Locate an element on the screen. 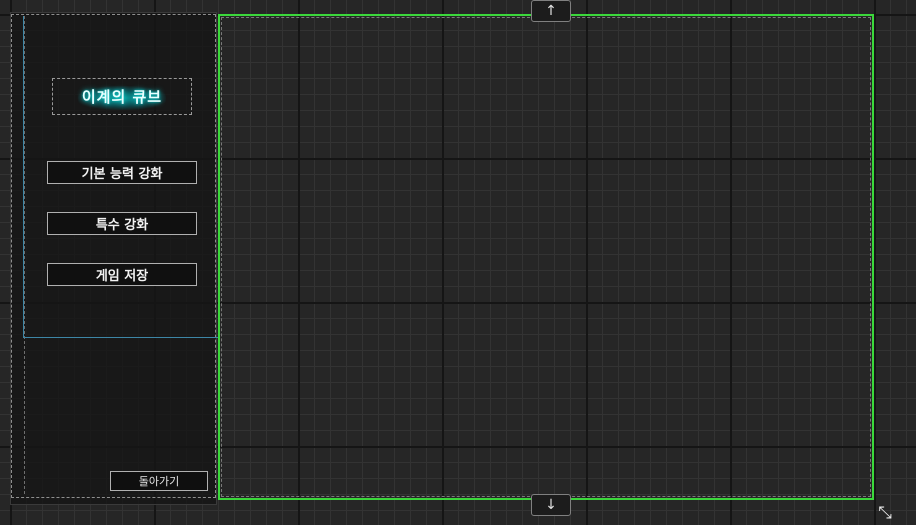 The width and height of the screenshot is (916, 525). diagonal-resize-icon: ⤡ is located at coordinates (885, 513).